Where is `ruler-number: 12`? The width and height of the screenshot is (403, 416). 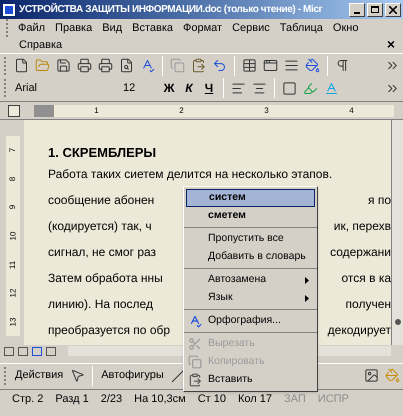 ruler-number: 12 is located at coordinates (12, 293).